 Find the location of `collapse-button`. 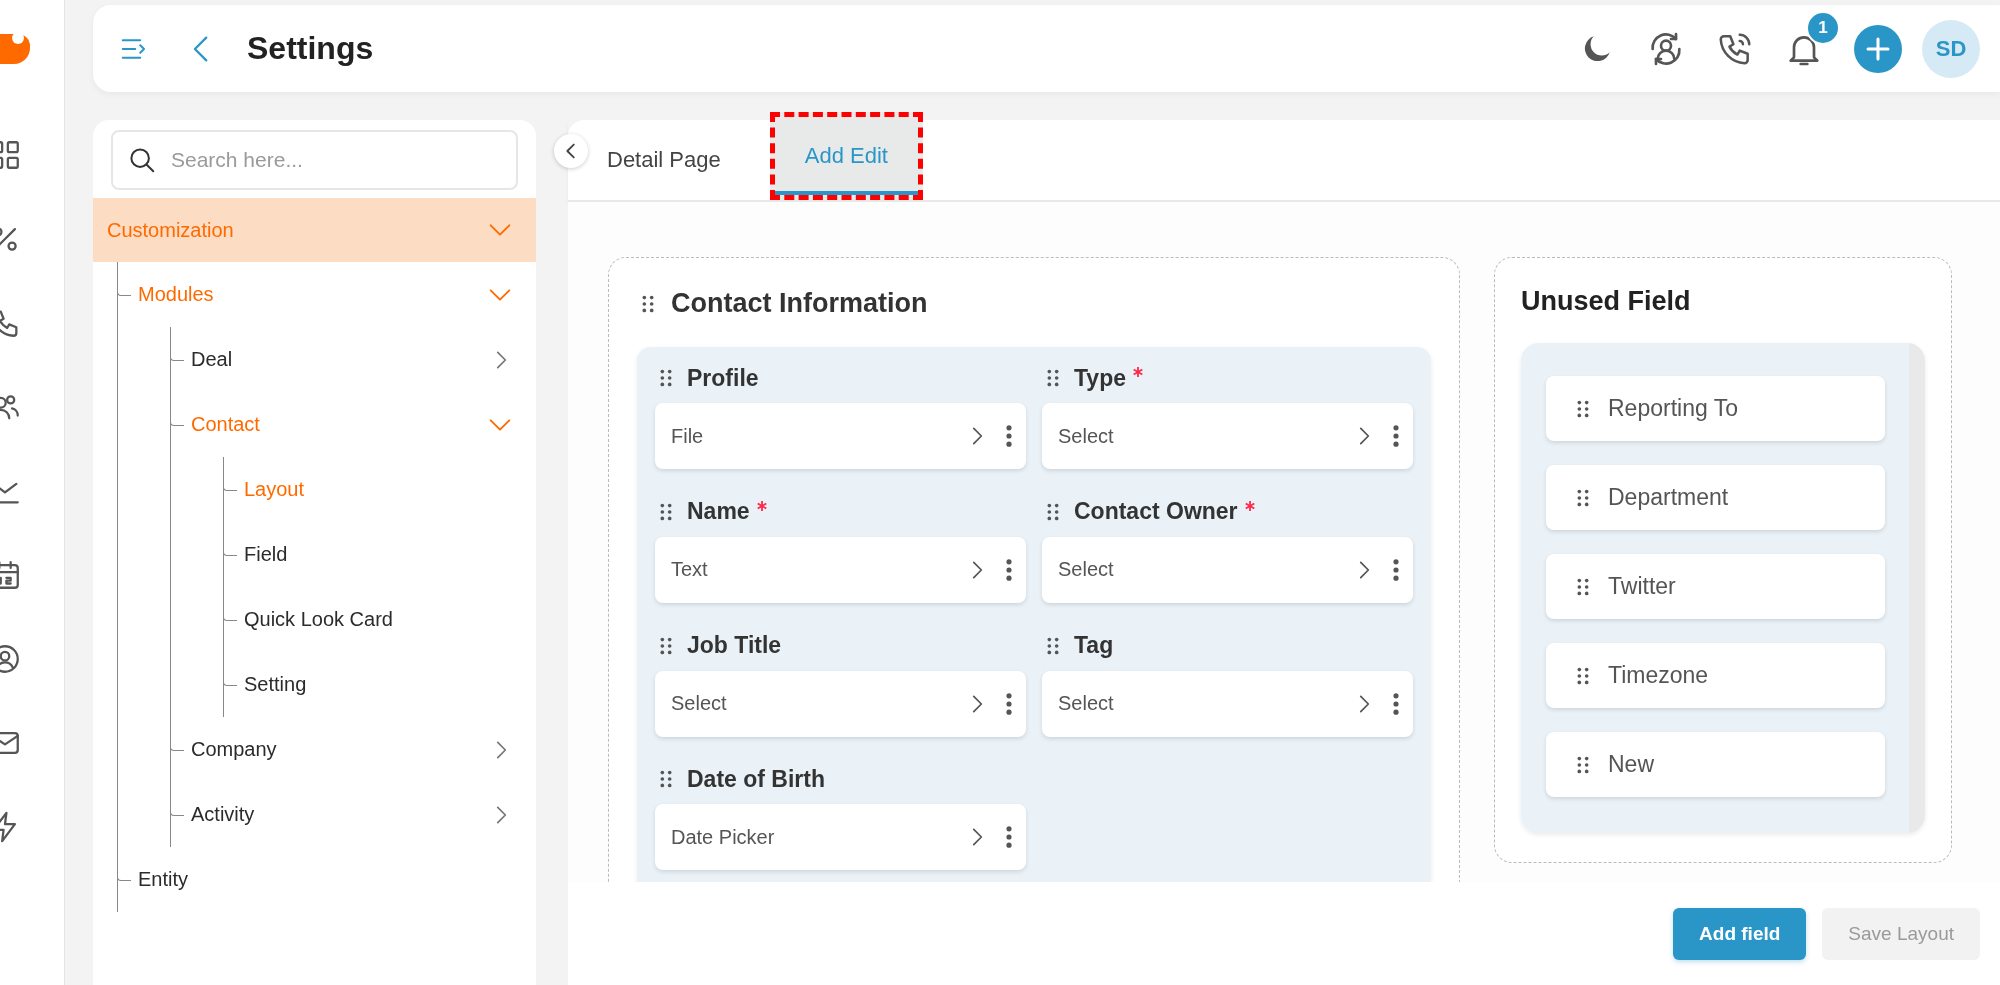

collapse-button is located at coordinates (571, 151).